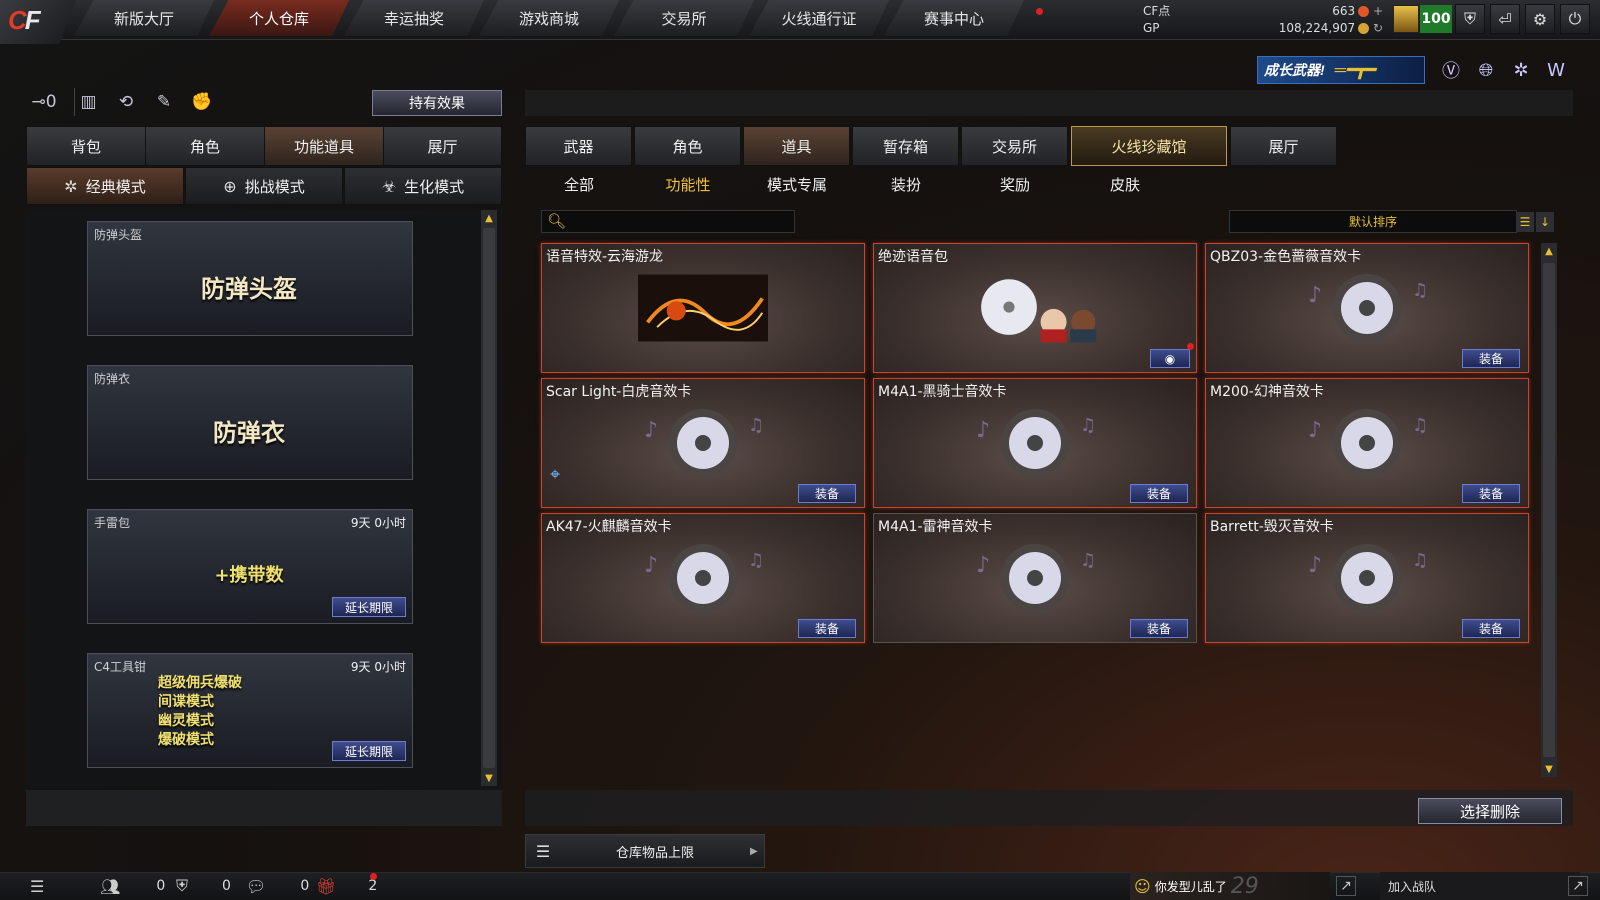 The image size is (1600, 900). What do you see at coordinates (703, 578) in the screenshot?
I see `inv-item-card: AK47-火麒麟音效卡 ♪ ♫ 装备` at bounding box center [703, 578].